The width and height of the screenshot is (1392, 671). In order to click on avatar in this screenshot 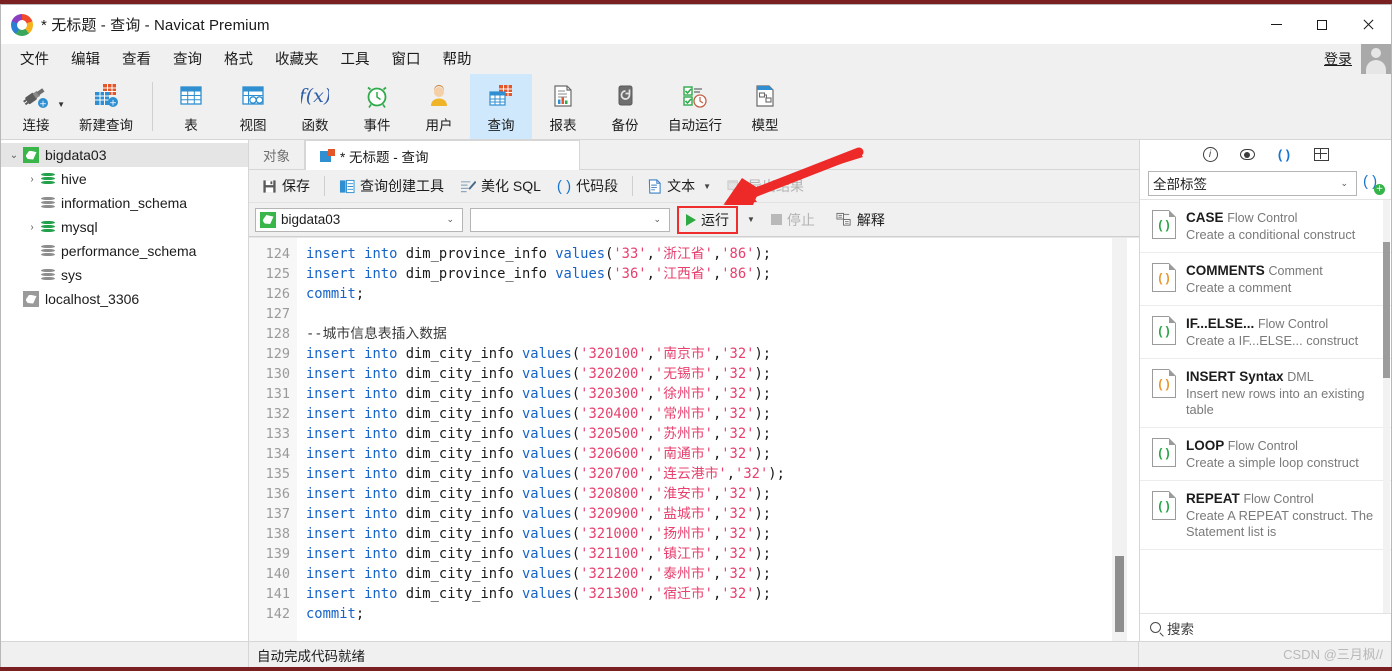, I will do `click(1376, 58)`.